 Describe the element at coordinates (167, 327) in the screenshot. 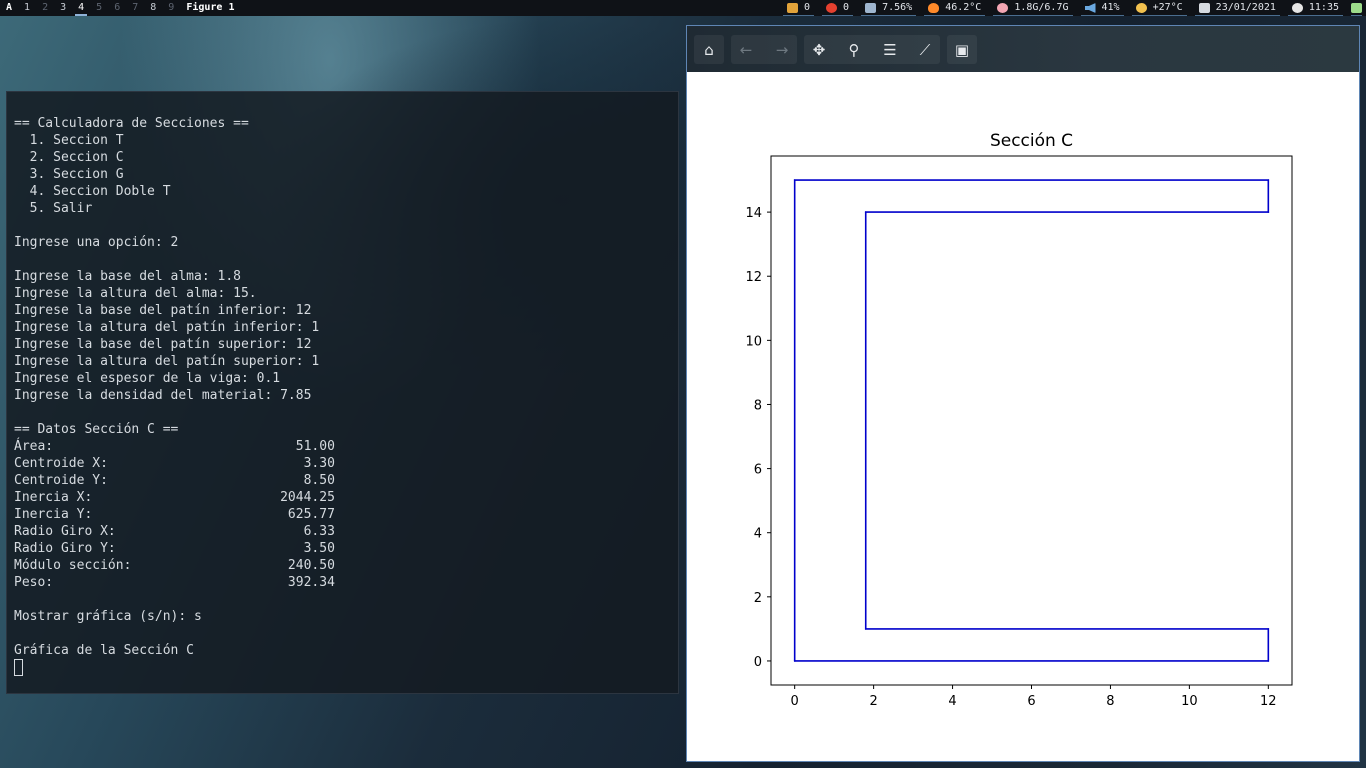

I see `terminal-line: Ingrese la altura del patín inferior: 1` at that location.